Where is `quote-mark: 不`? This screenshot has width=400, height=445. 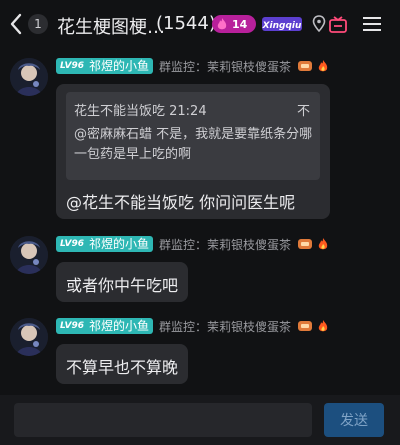
quote-mark: 不 is located at coordinates (303, 111).